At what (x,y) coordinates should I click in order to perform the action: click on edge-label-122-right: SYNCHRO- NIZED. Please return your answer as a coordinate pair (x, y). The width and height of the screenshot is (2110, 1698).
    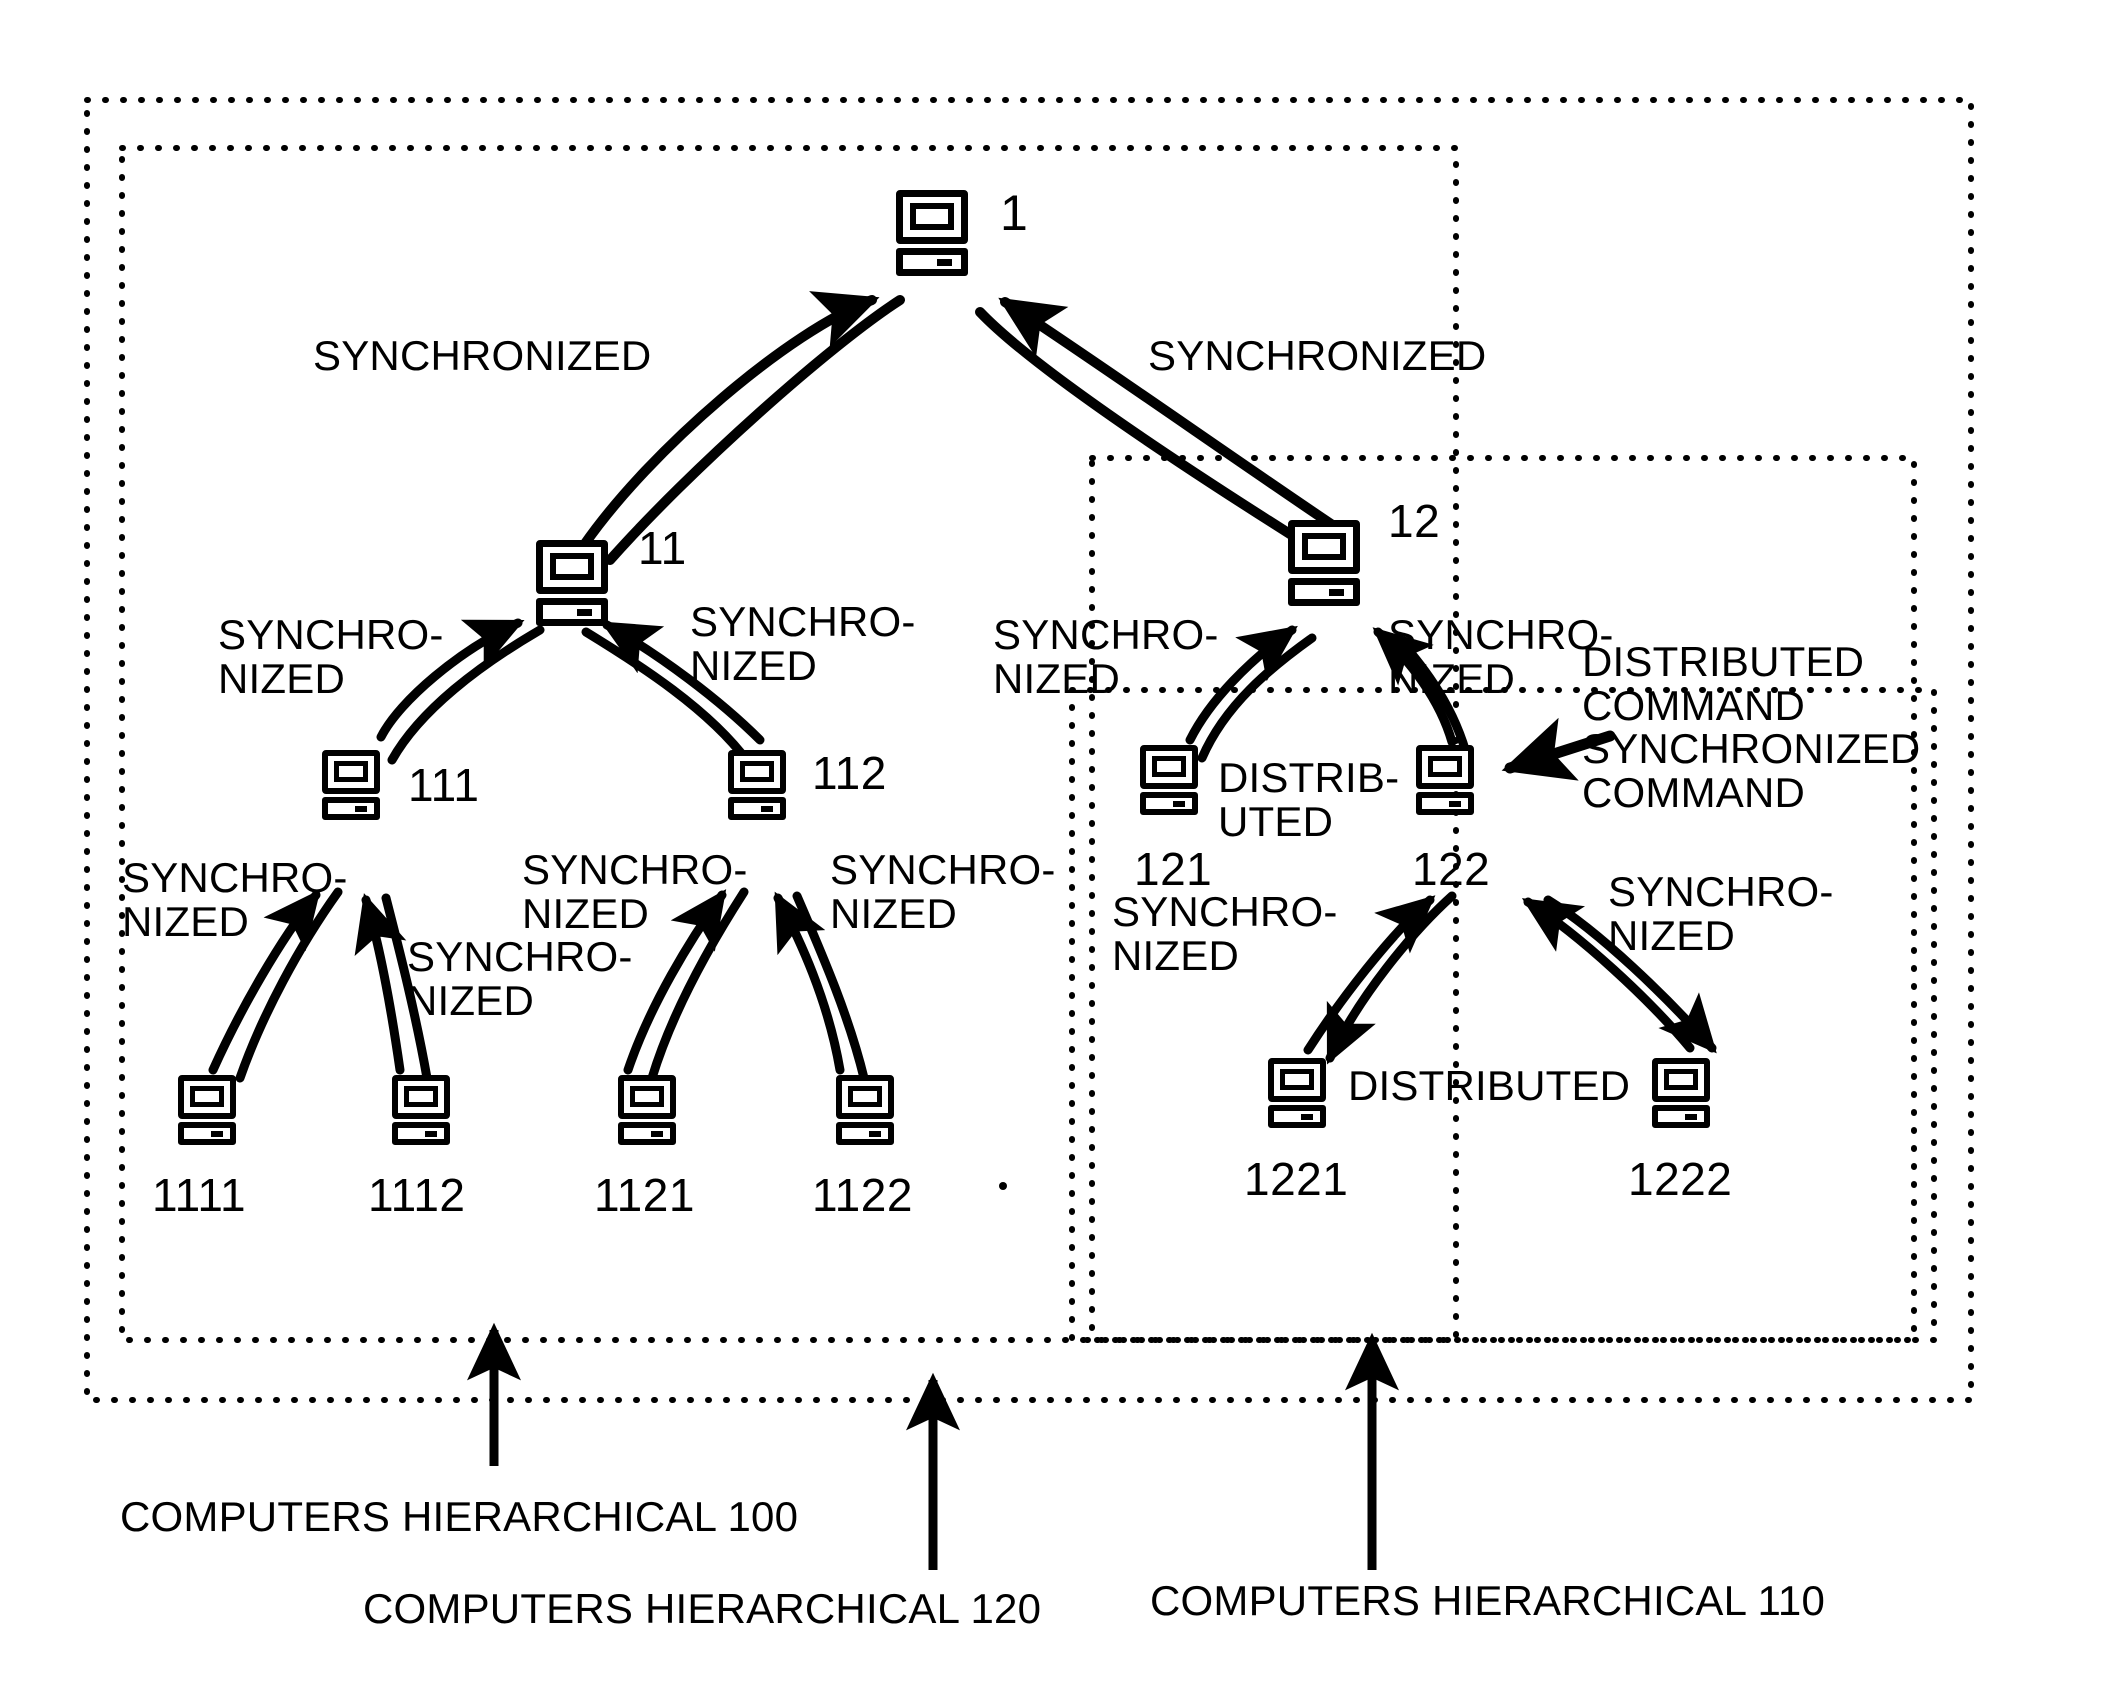
    Looking at the image, I should click on (1721, 913).